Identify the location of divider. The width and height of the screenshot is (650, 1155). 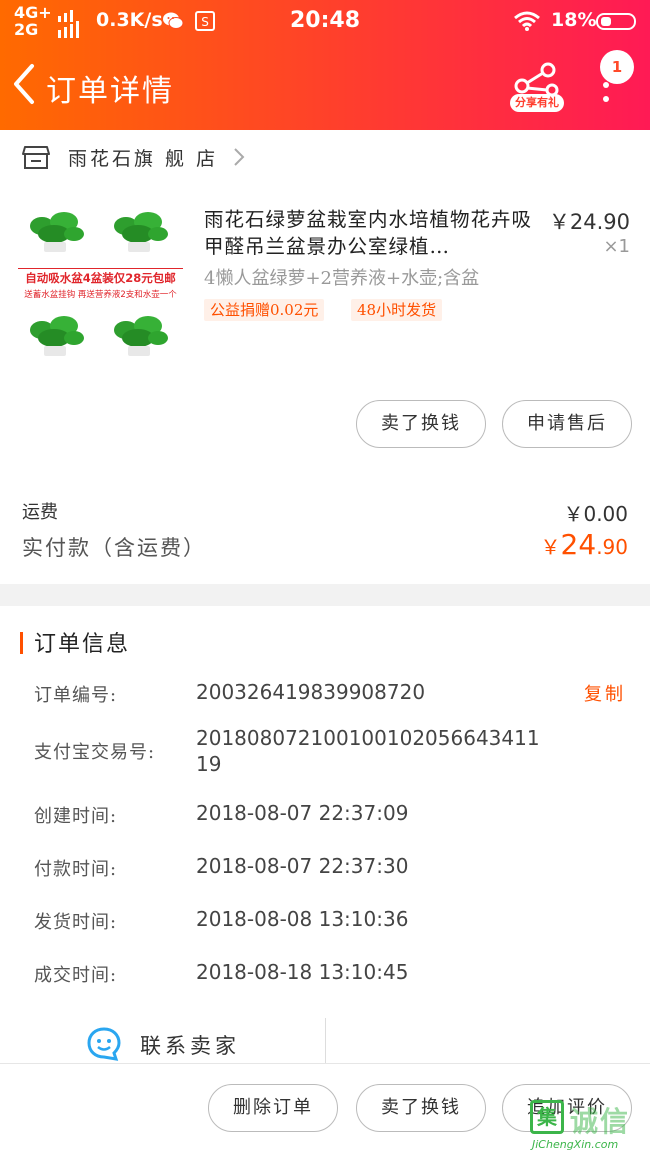
(325, 1041).